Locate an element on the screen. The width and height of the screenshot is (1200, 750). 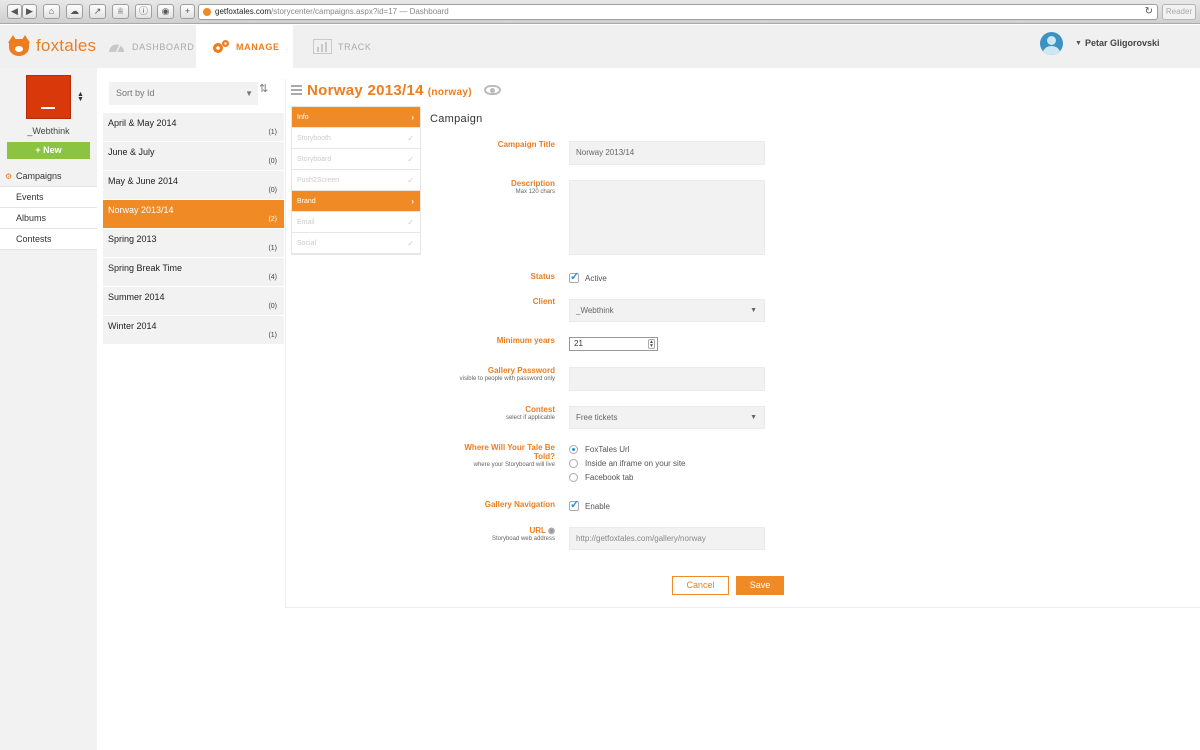
tab-dashboard: DASHBOARD is located at coordinates (147, 46).